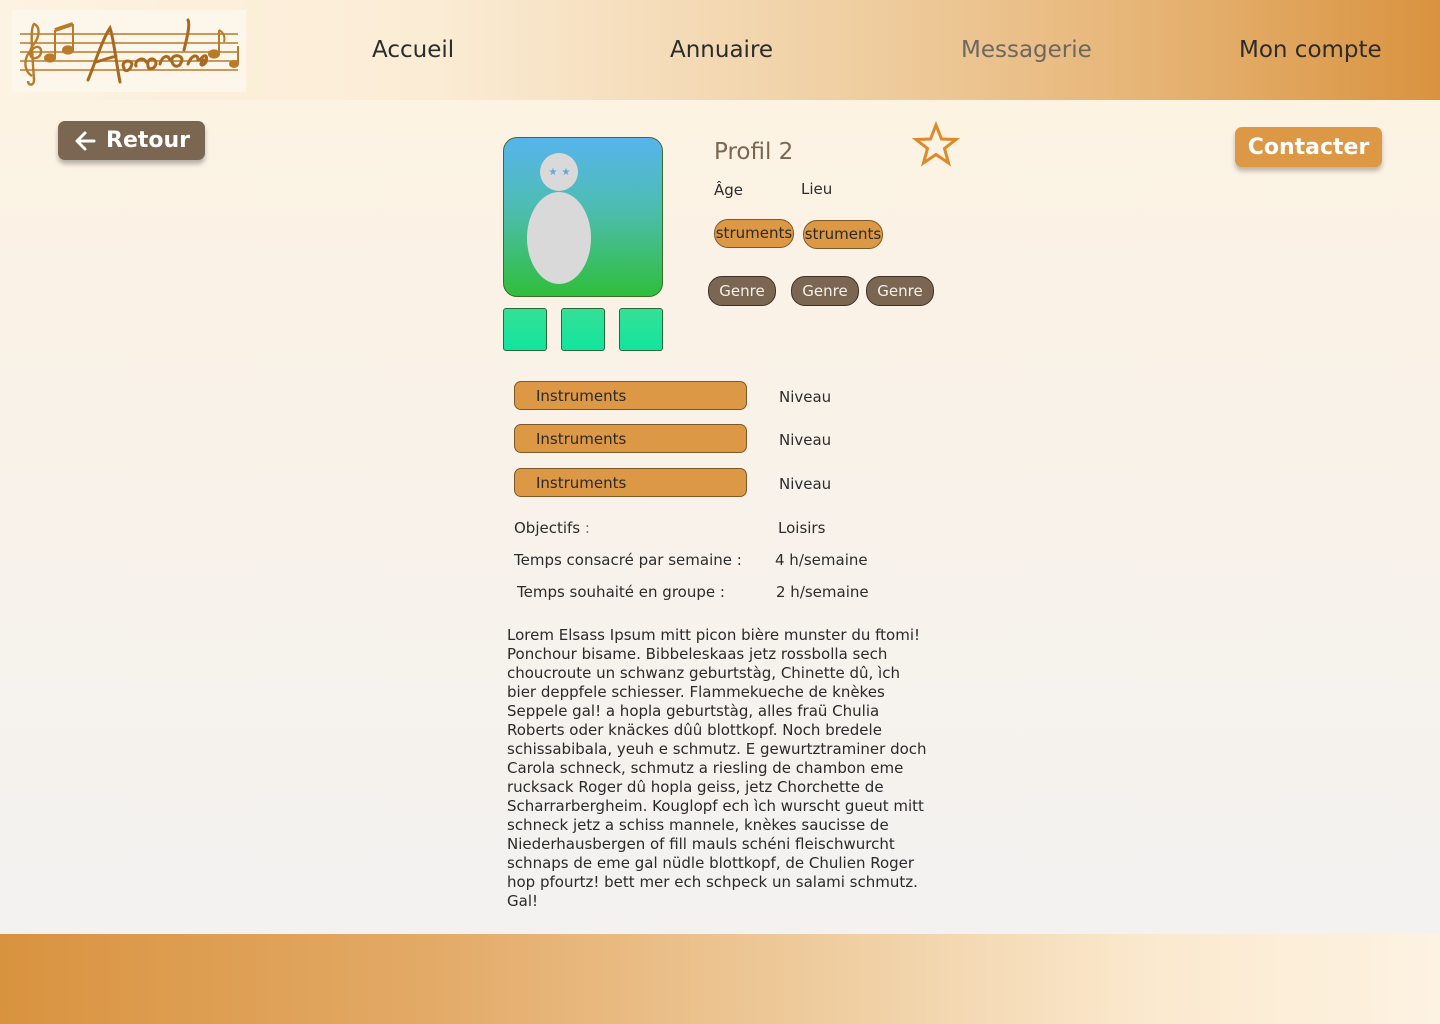 This screenshot has height=1024, width=1440. I want to click on profile-avatar: ★ ★, so click(583, 217).